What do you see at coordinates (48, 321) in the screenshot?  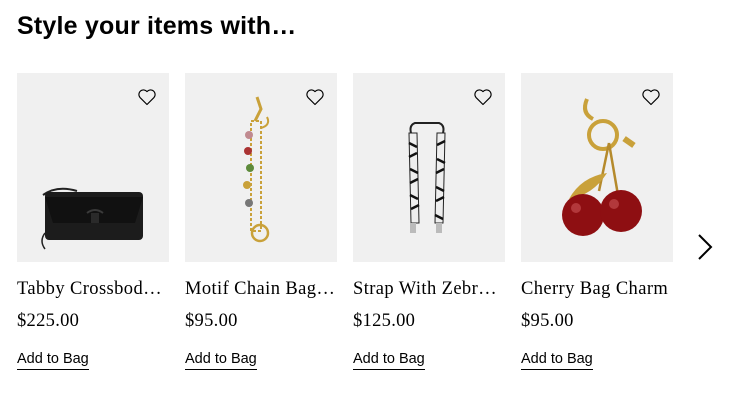 I see `product-price: $225.00` at bounding box center [48, 321].